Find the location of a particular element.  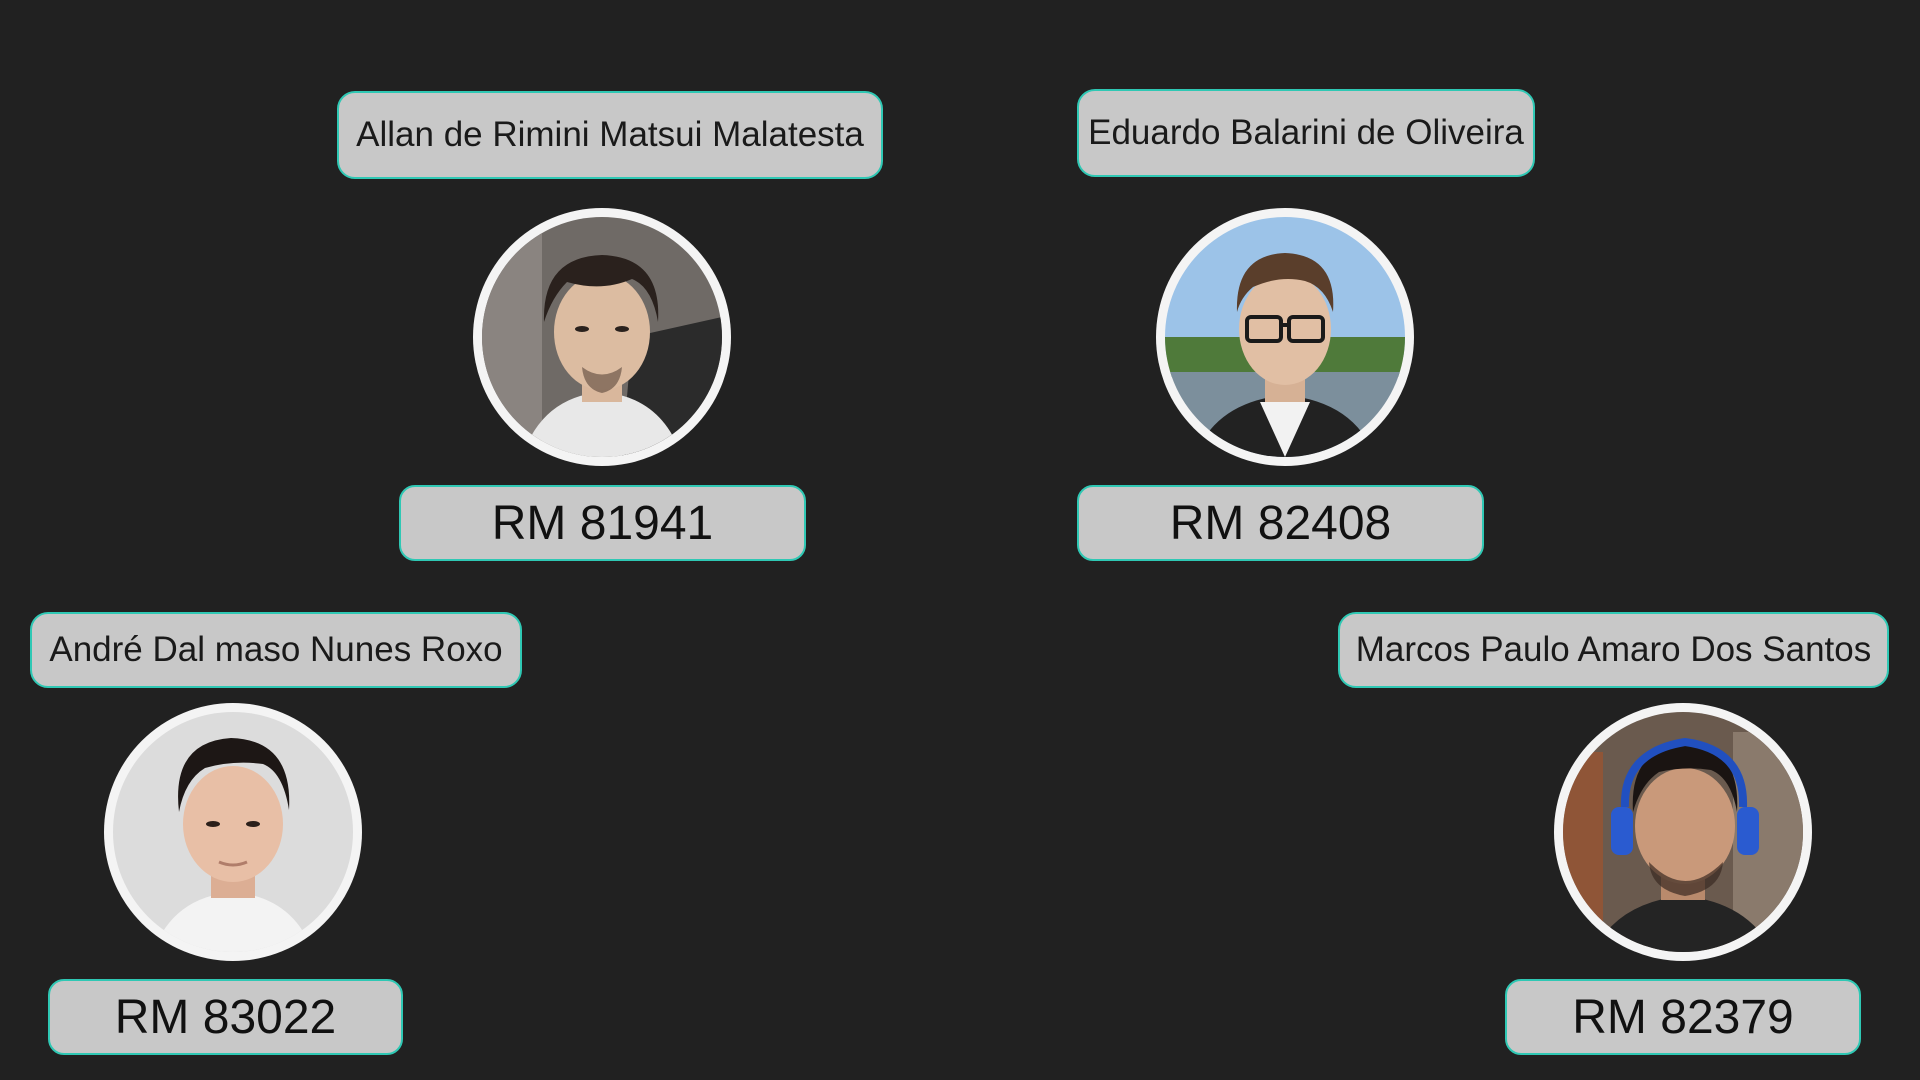

member-rm-label: RM 82379 is located at coordinates (1683, 1017).